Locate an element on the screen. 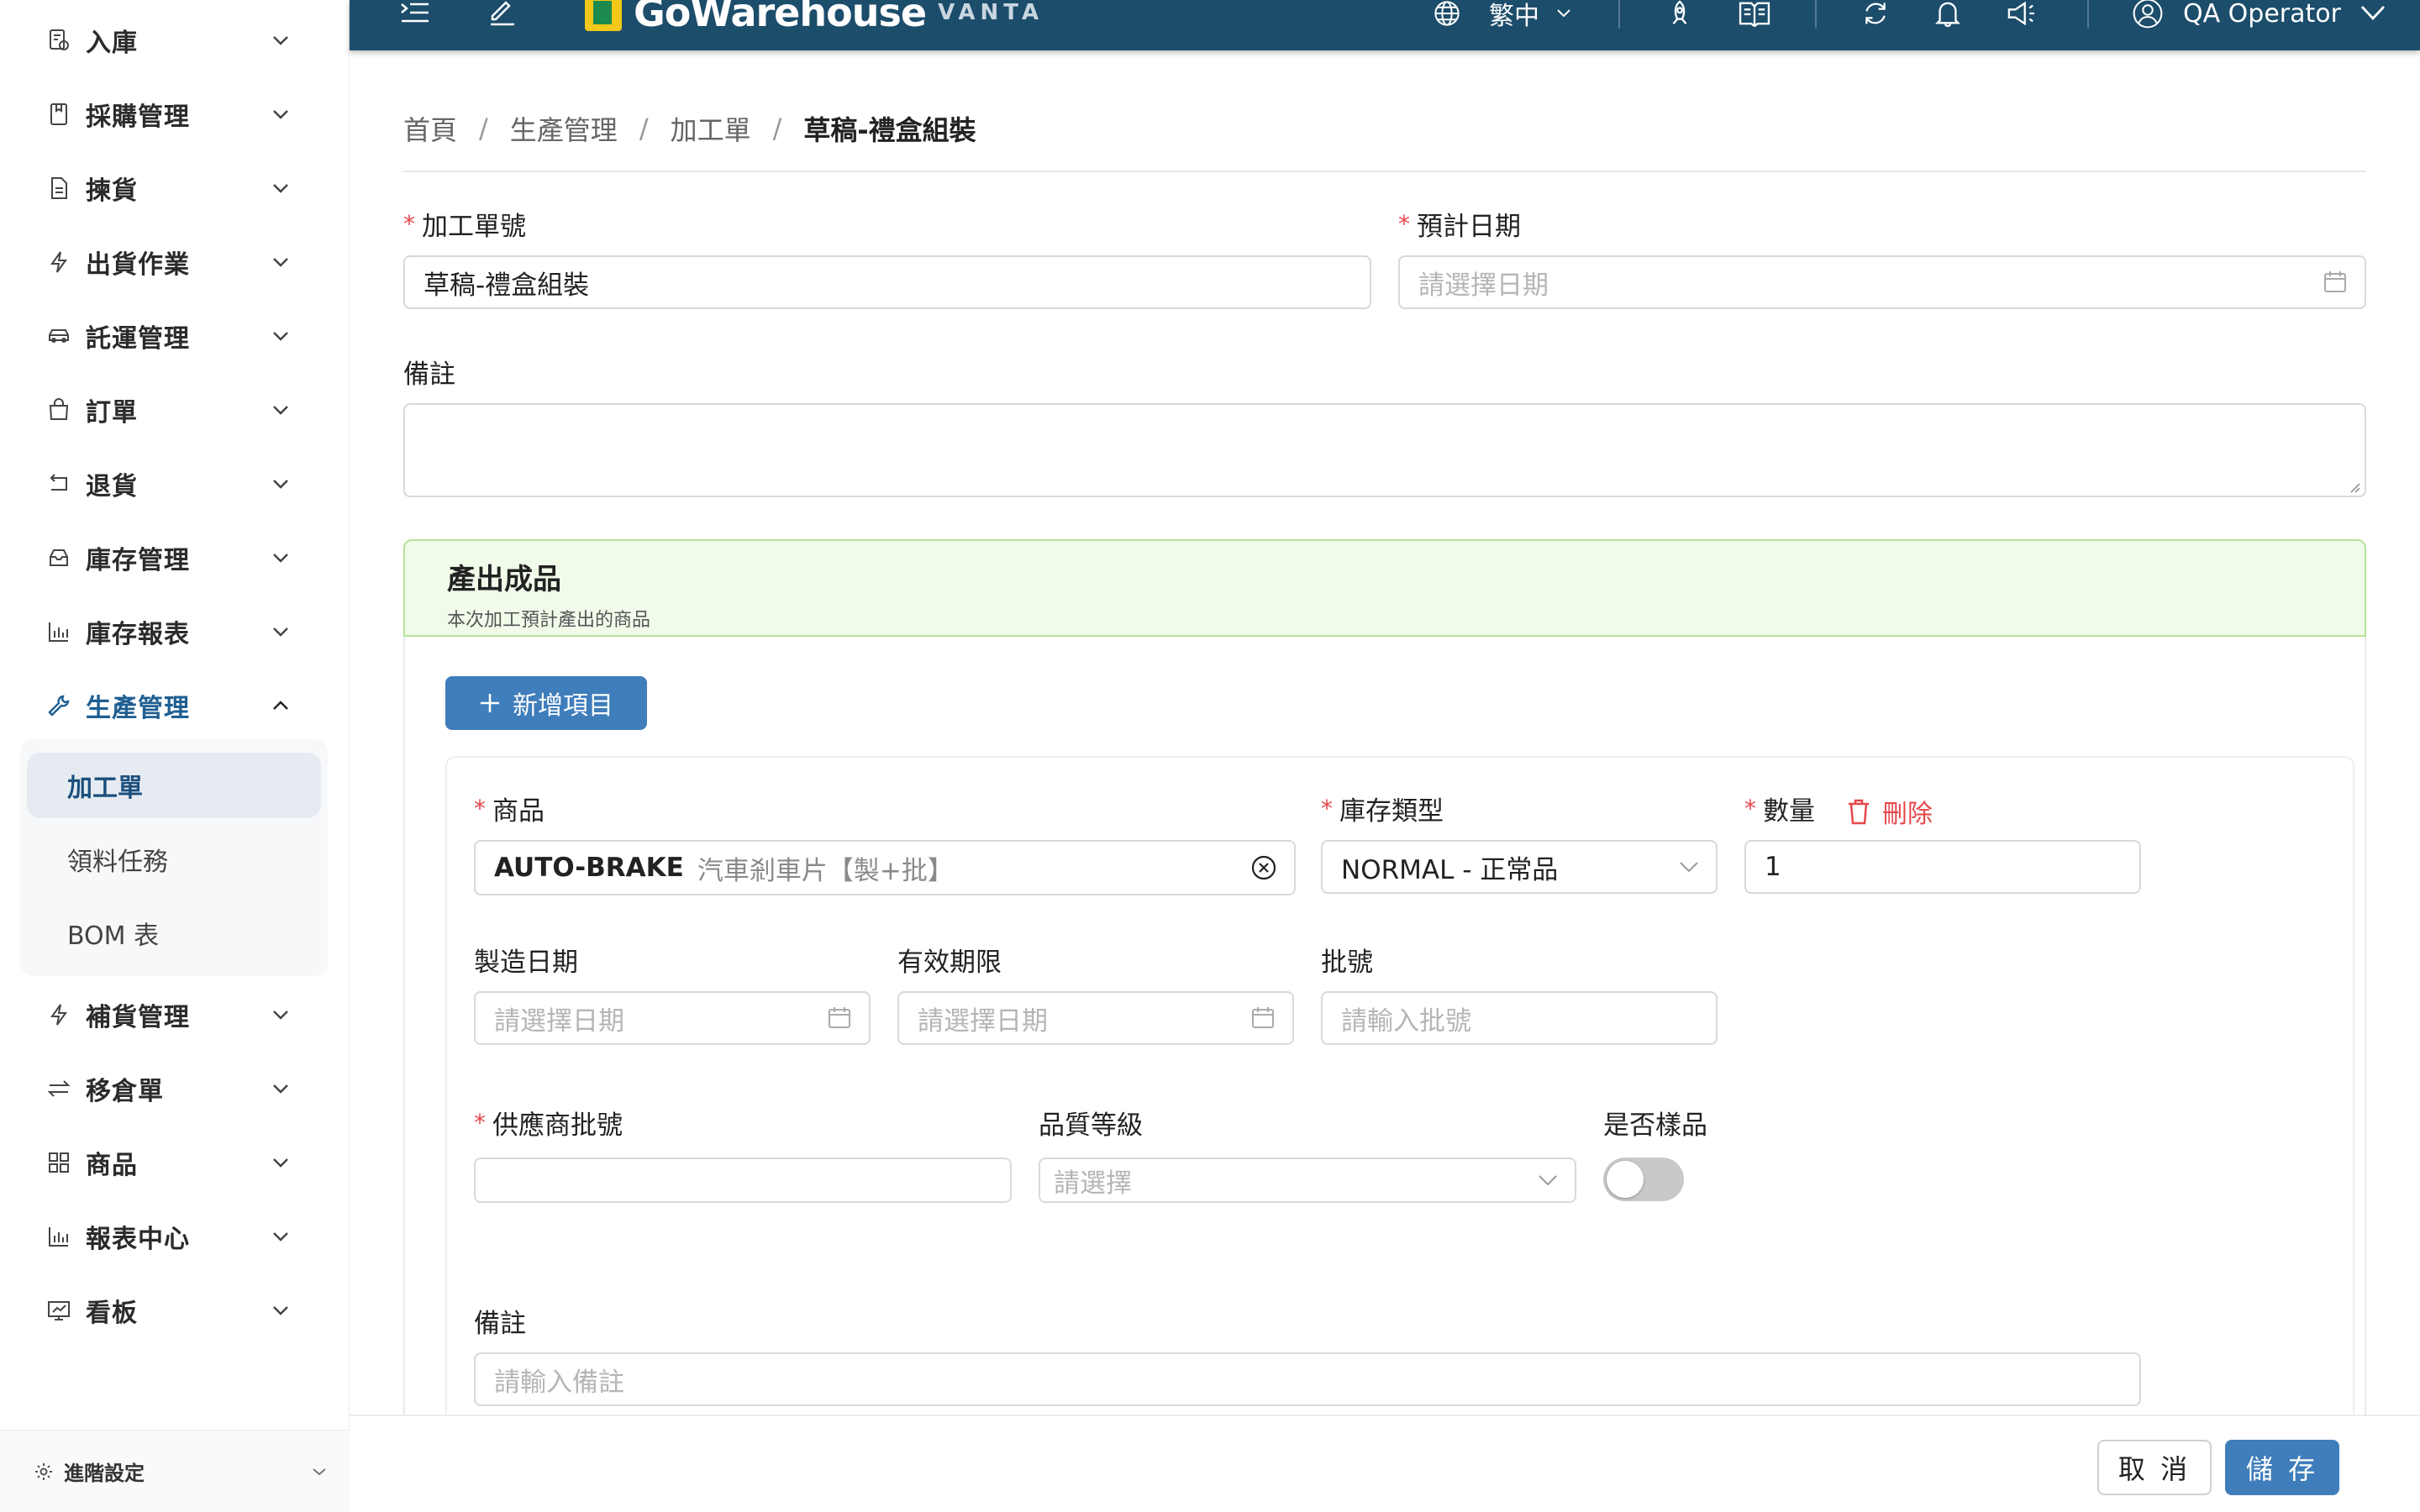 The image size is (2420, 1512). sidebar-item-orders: 訂單 is located at coordinates (170, 410).